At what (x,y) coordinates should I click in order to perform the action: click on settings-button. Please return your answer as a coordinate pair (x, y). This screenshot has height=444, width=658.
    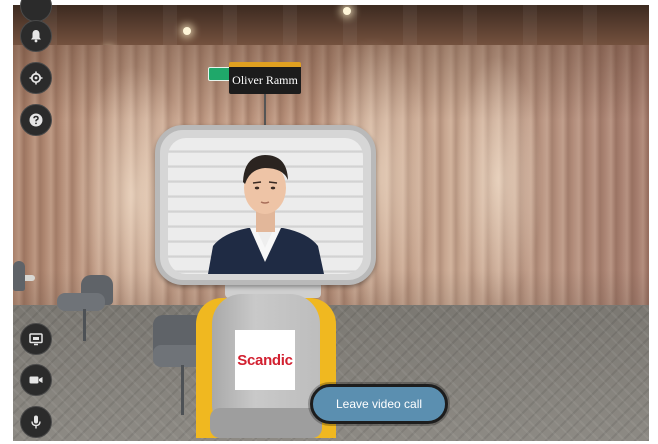
    Looking at the image, I should click on (36, 78).